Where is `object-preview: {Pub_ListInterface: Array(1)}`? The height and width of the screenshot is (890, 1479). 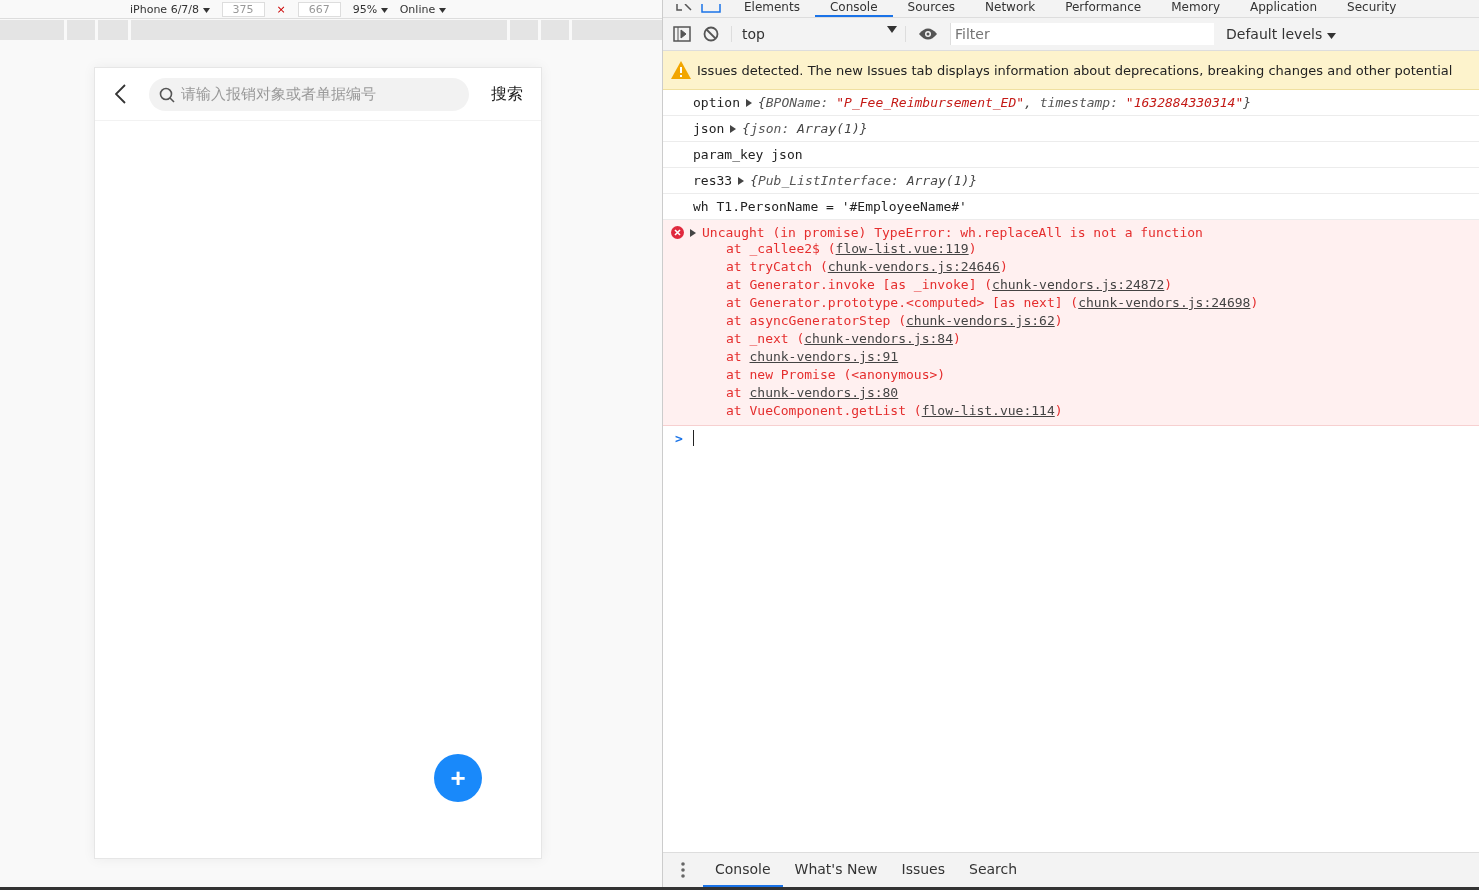 object-preview: {Pub_ListInterface: Array(1)} is located at coordinates (864, 180).